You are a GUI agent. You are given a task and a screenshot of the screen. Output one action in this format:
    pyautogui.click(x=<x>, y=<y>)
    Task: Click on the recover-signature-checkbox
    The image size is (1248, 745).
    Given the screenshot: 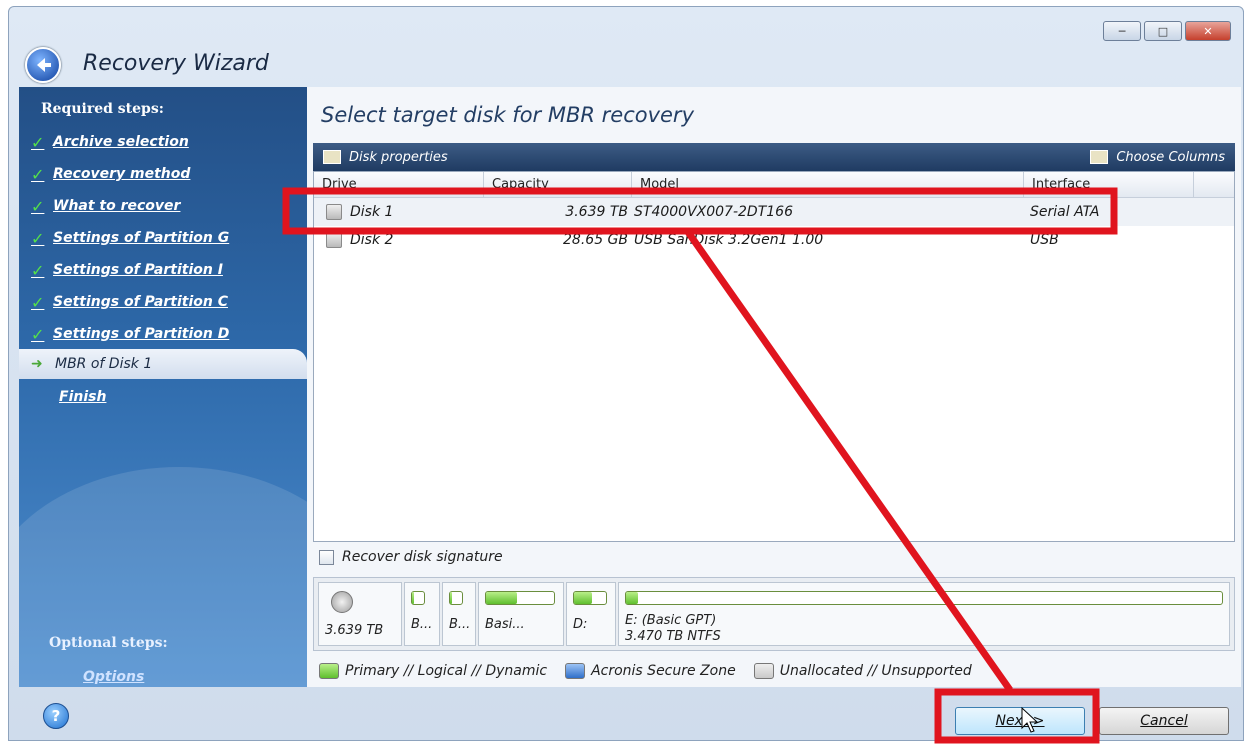 What is the action you would take?
    pyautogui.click(x=326, y=557)
    